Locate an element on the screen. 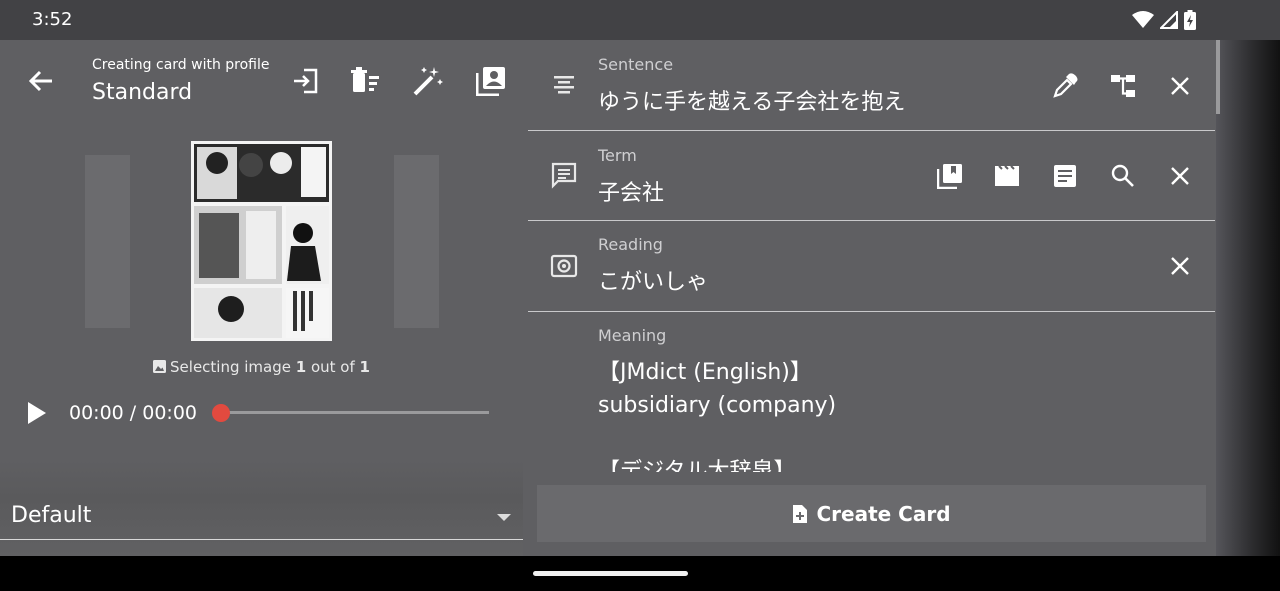 This screenshot has width=1280, height=591. account-tree-icon is located at coordinates (1123, 86).